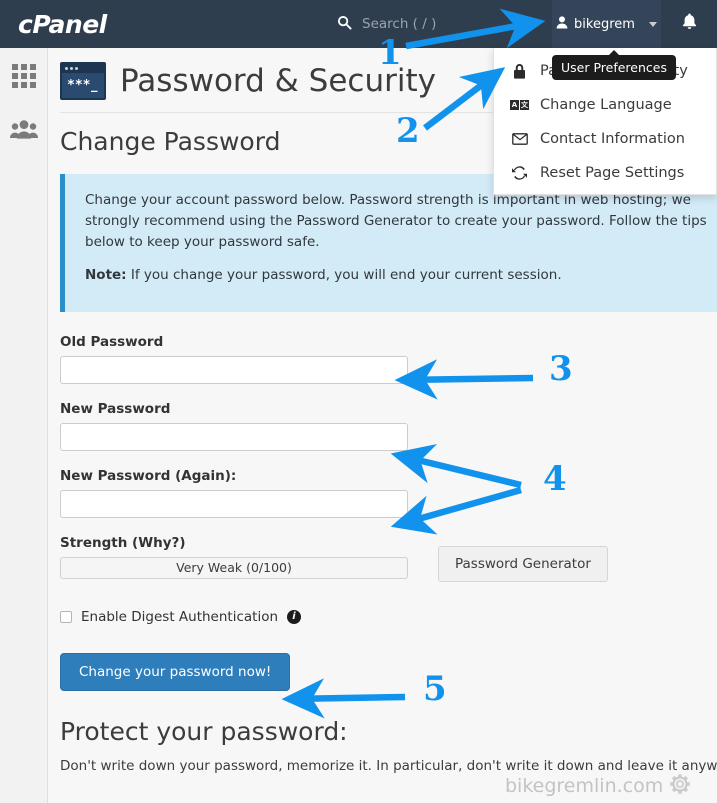 This screenshot has height=803, width=717. I want to click on top-navigation-bar: cPanel bikegrem, so click(358, 24).